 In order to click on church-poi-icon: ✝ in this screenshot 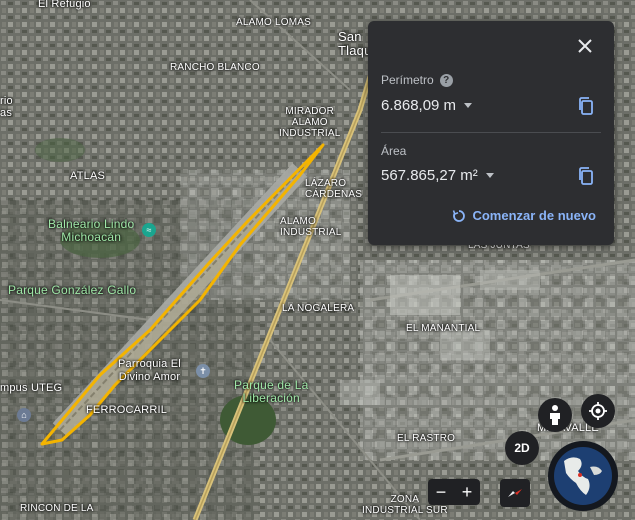, I will do `click(203, 371)`.